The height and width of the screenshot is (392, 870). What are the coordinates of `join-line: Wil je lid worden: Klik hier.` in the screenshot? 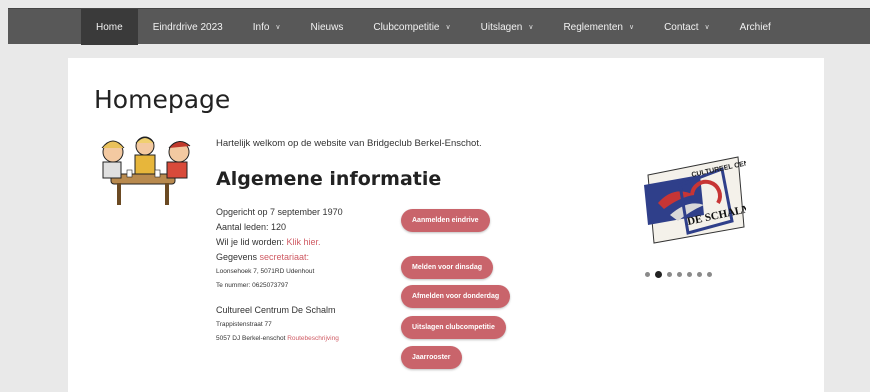 It's located at (279, 242).